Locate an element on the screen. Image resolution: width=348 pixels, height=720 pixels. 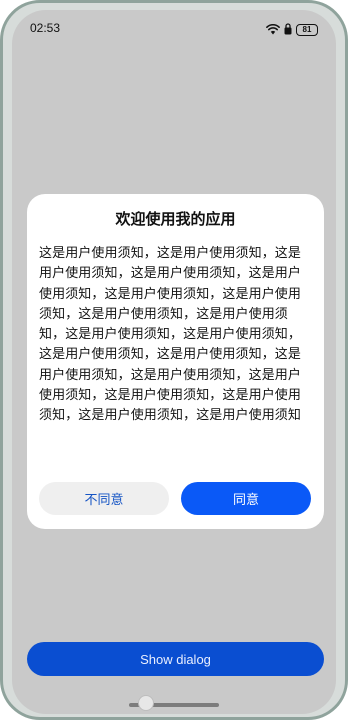
camera-dot is located at coordinates (146, 703).